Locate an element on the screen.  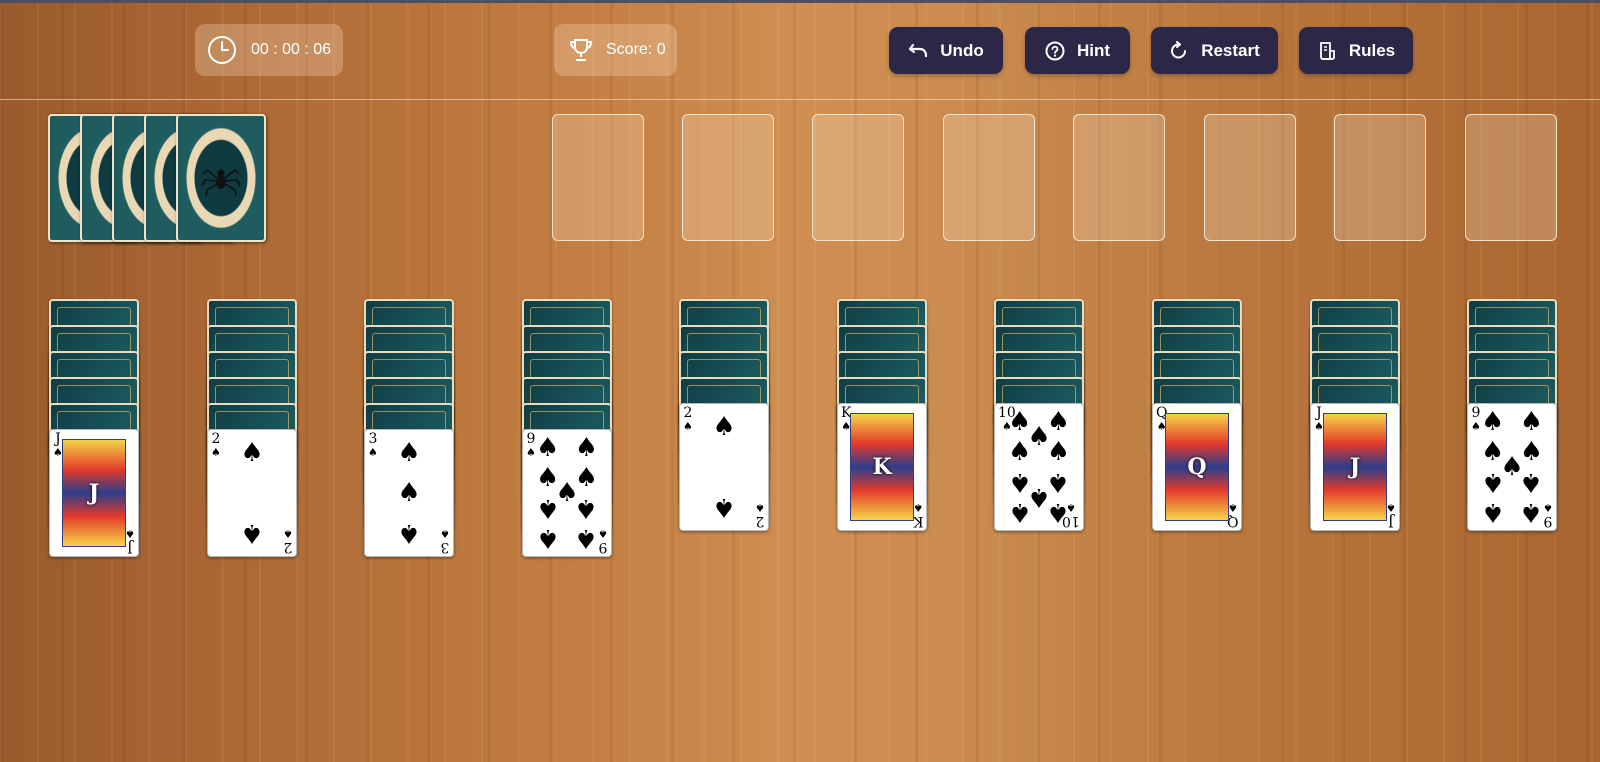
card-corner-index: K ♠ is located at coordinates (917, 515).